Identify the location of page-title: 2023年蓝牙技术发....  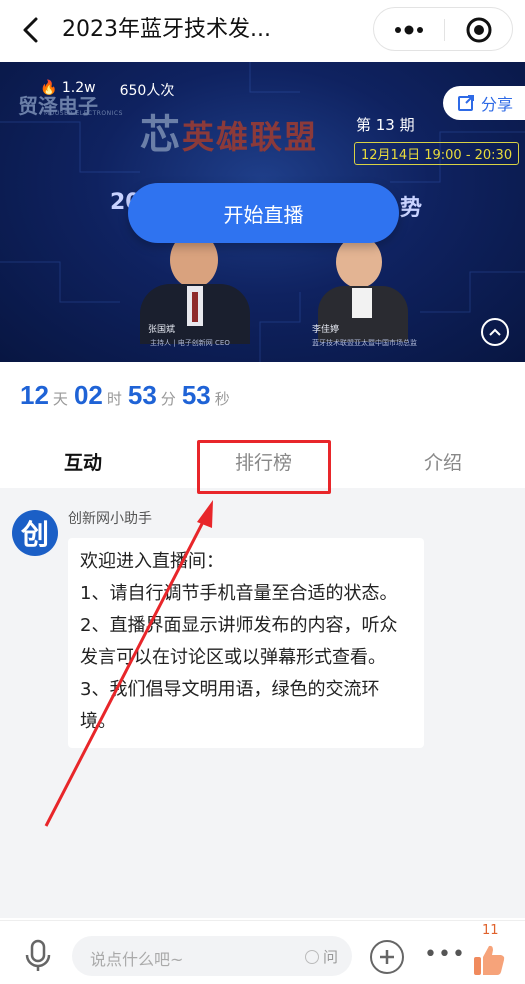
(166, 29).